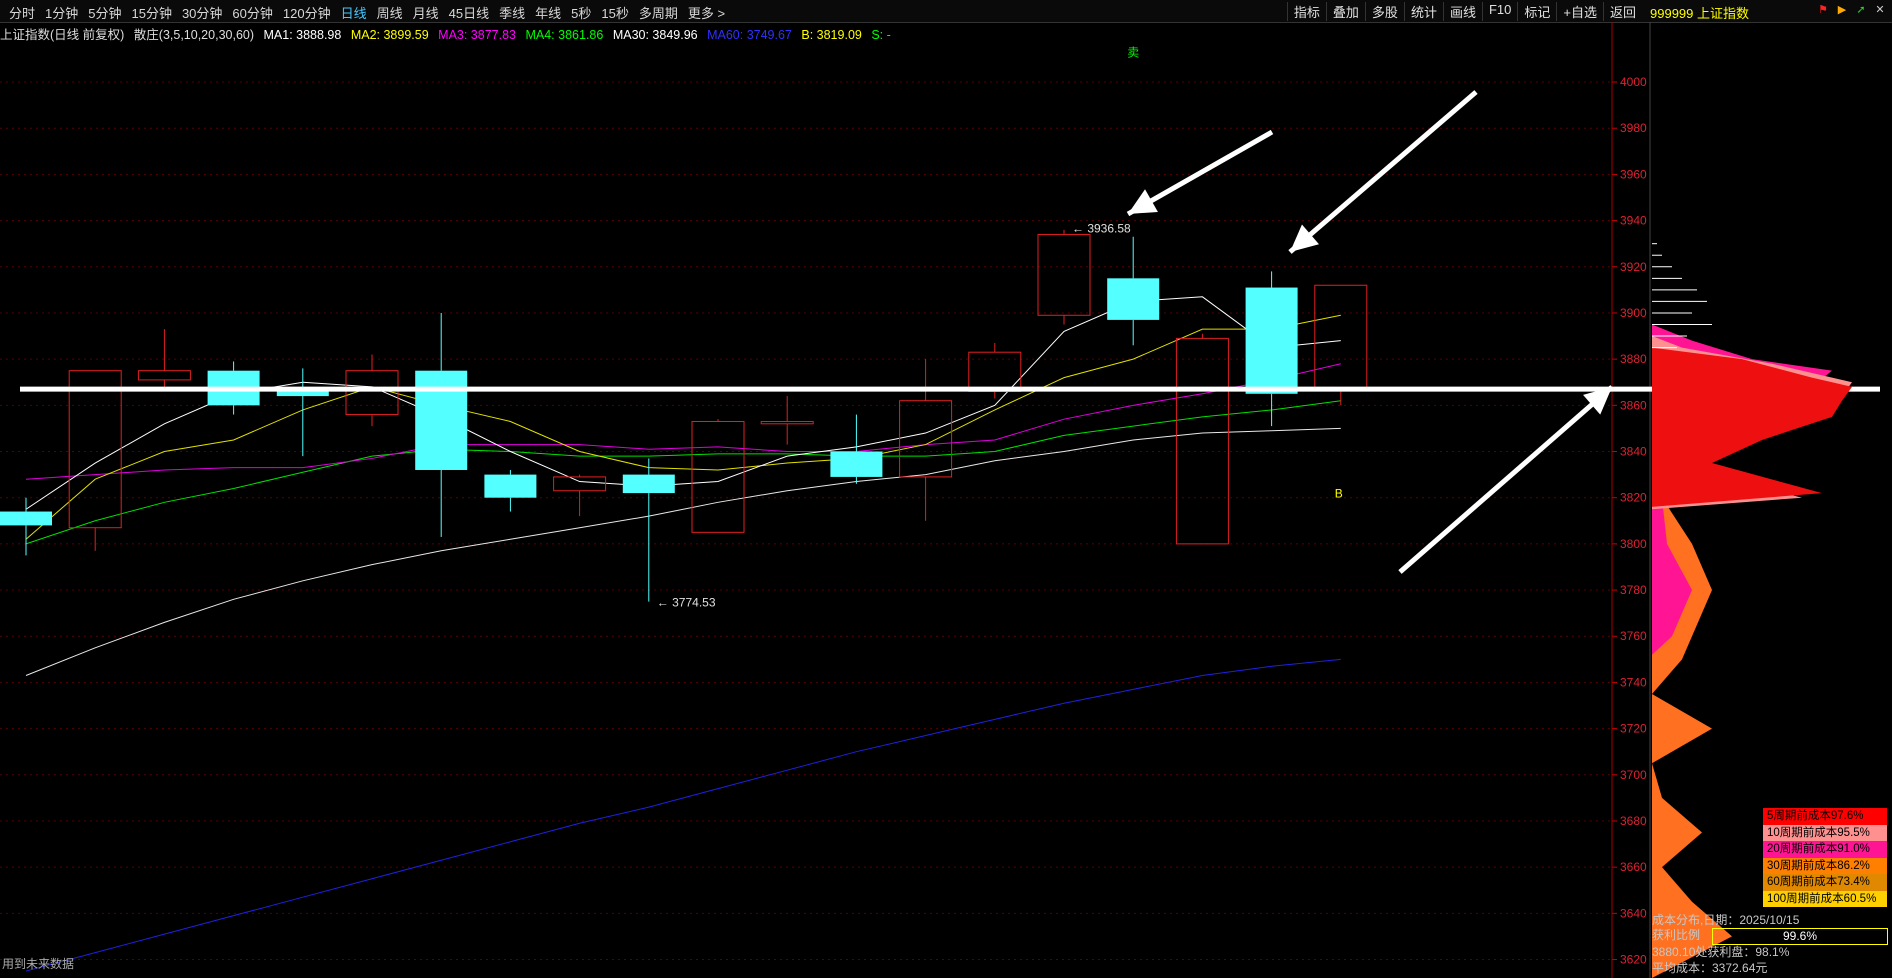 The width and height of the screenshot is (1892, 978). Describe the element at coordinates (686, 603) in the screenshot. I see `price-annotation: ← 3774.53` at that location.